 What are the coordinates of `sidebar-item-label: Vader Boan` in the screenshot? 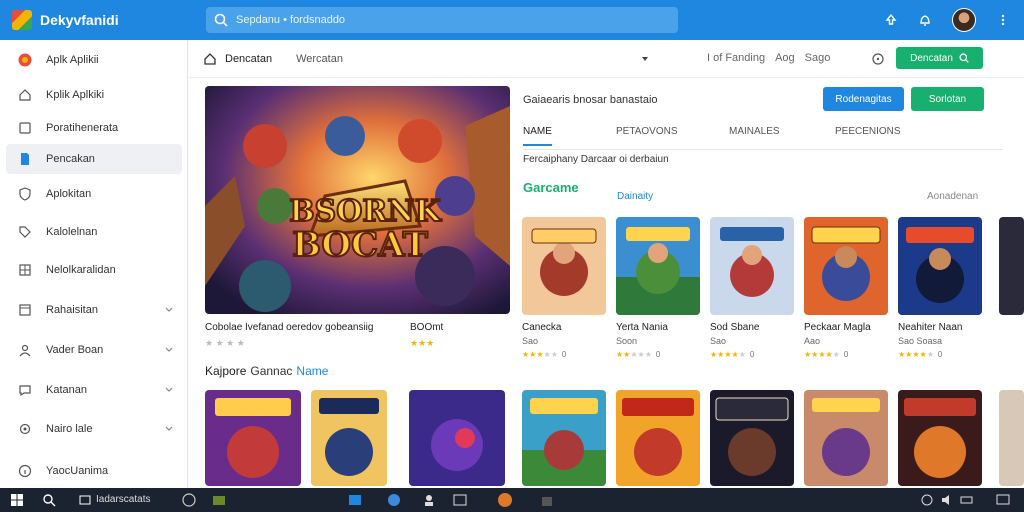 It's located at (75, 350).